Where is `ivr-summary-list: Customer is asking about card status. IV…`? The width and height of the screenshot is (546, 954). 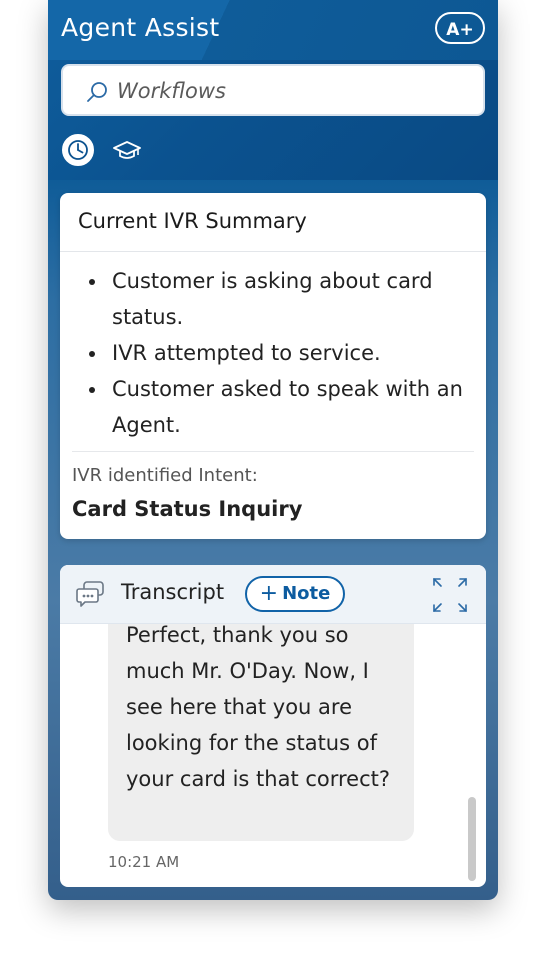 ivr-summary-list: Customer is asking about card status. IV… is located at coordinates (287, 353).